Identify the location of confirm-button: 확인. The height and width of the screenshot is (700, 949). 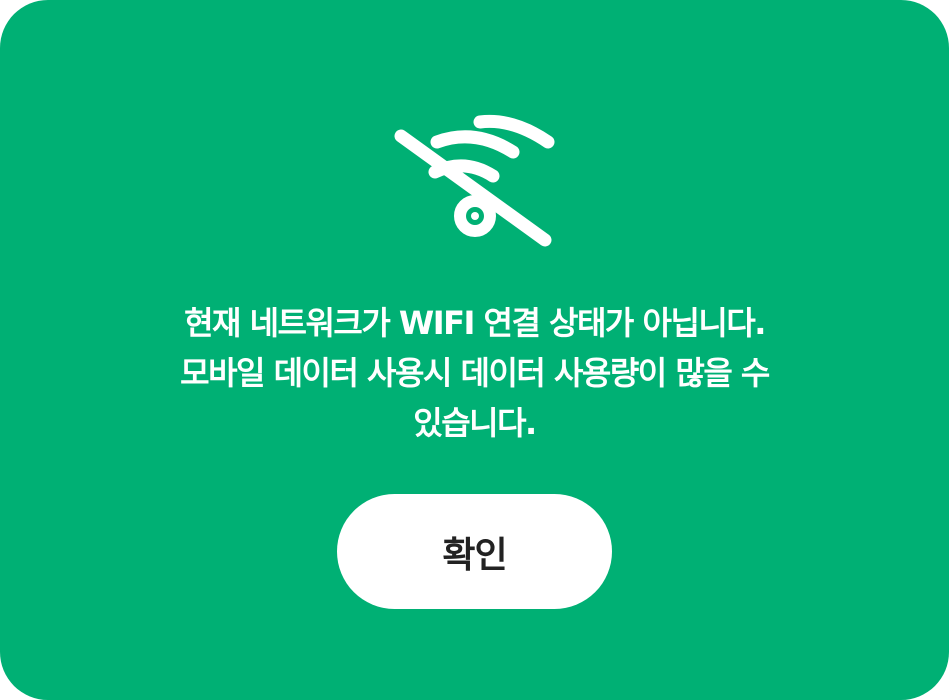
(474, 551).